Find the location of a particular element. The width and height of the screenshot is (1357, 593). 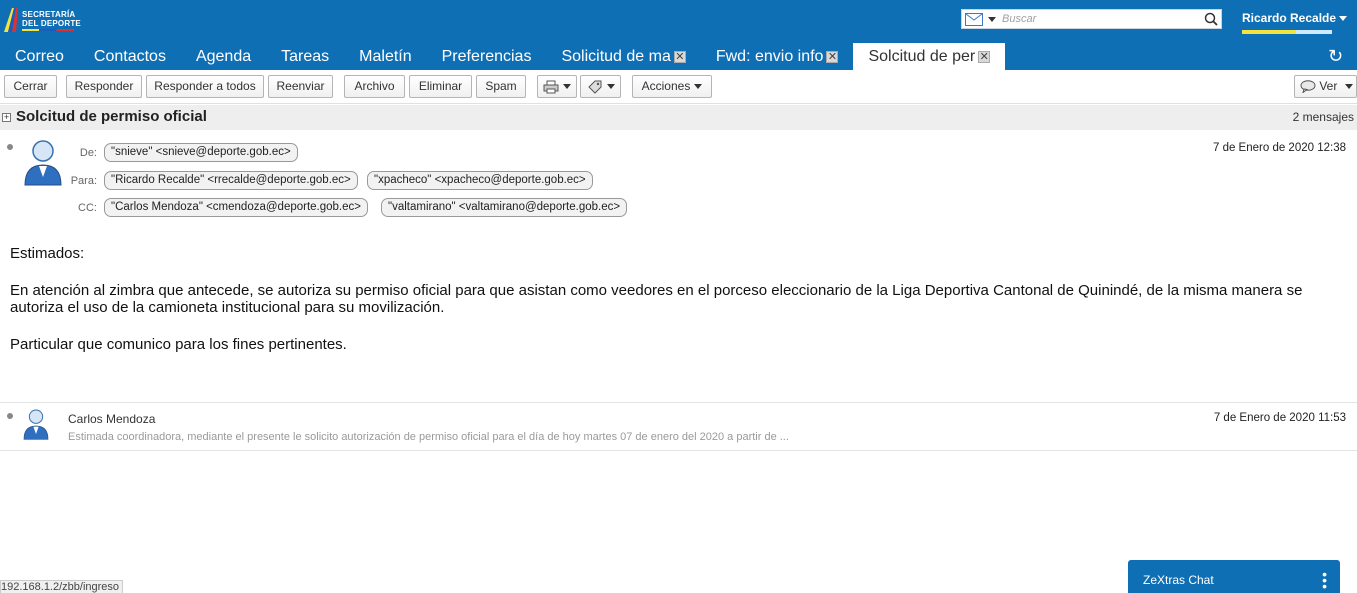

search-icon is located at coordinates (1211, 19).